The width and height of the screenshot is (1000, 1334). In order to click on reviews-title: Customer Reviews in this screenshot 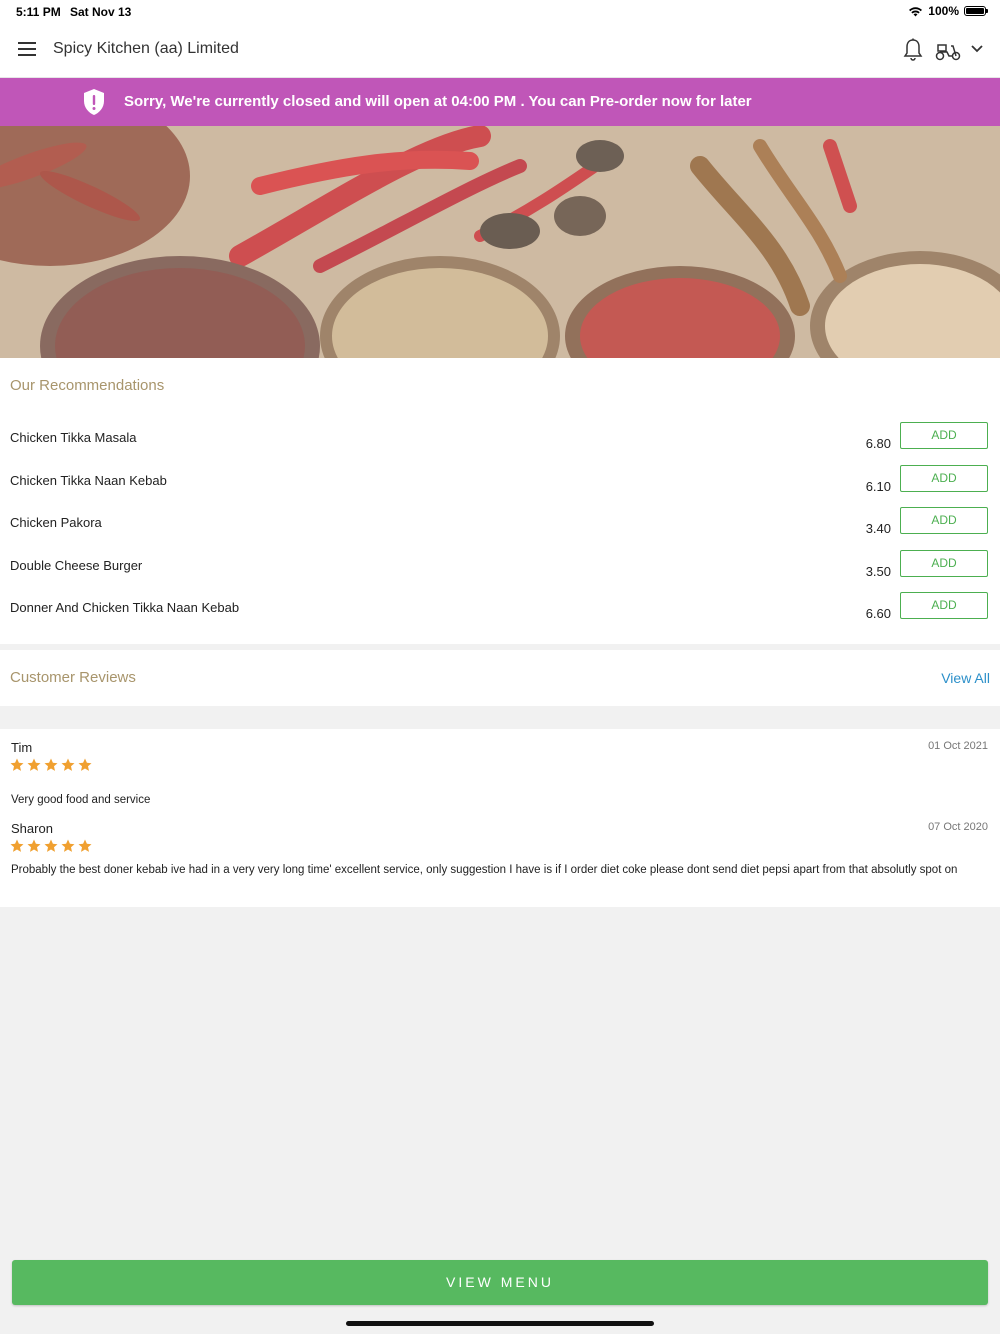, I will do `click(73, 677)`.